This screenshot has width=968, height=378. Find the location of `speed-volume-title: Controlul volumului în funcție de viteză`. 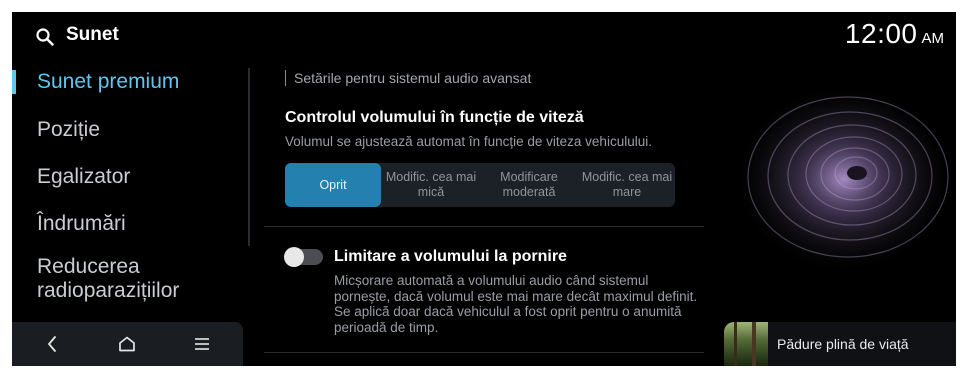

speed-volume-title: Controlul volumului în funcție de viteză is located at coordinates (434, 117).